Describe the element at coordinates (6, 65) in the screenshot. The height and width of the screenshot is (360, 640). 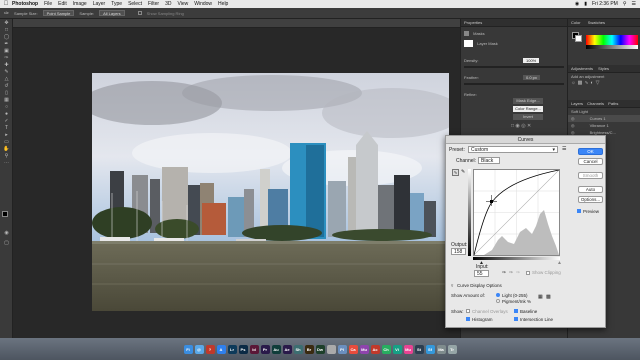
I see `healing-tool-icon: ✚` at that location.